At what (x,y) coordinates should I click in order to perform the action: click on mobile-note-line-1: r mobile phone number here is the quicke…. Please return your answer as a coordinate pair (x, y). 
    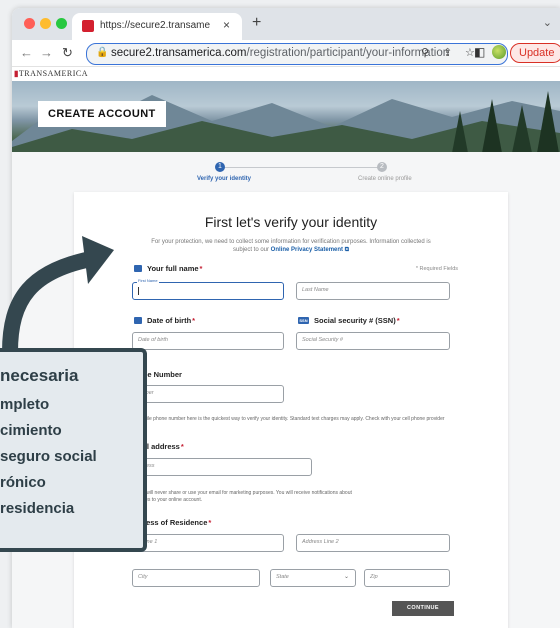
    Looking at the image, I should click on (289, 419).